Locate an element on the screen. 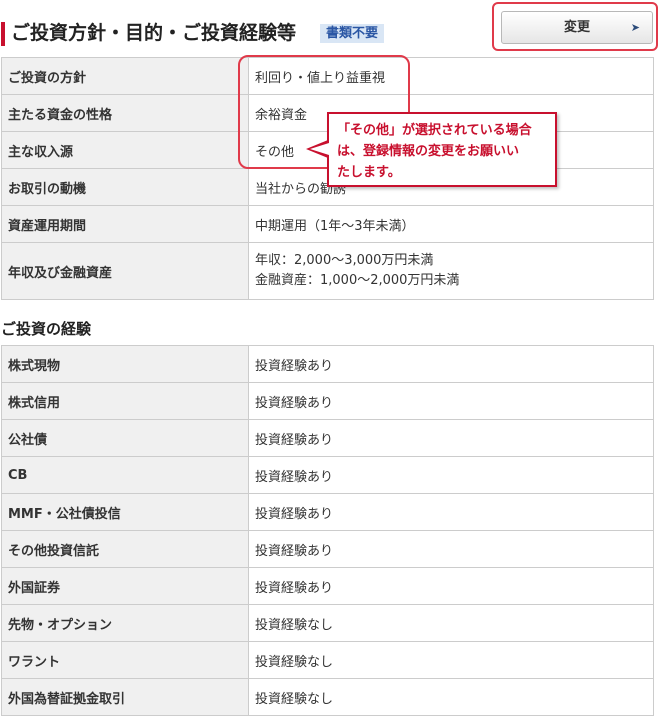 This screenshot has width=661, height=716. table-row: 株式現物 投資経験あり is located at coordinates (327, 364).